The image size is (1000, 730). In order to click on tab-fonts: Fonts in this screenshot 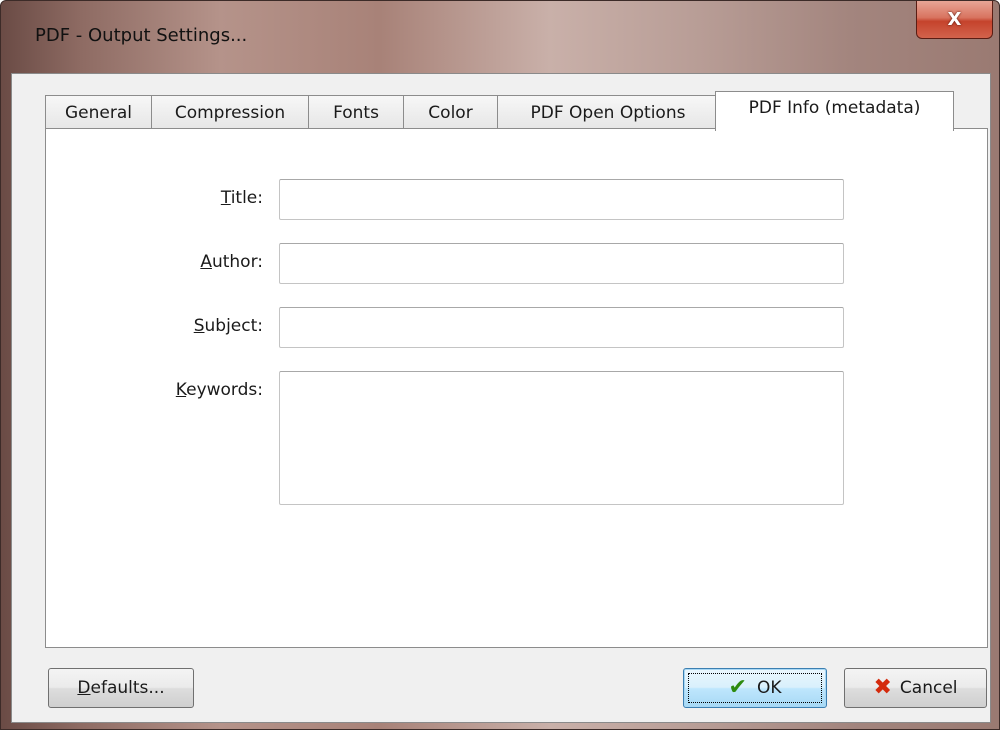, I will do `click(356, 112)`.